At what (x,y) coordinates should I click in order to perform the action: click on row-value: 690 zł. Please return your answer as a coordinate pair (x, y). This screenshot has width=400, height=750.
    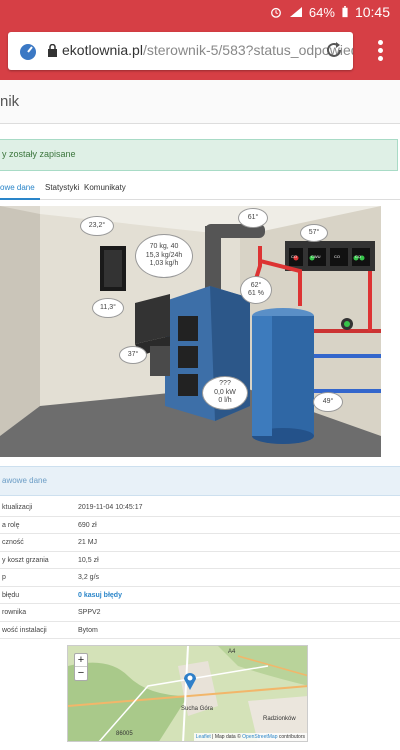
    Looking at the image, I should click on (87, 525).